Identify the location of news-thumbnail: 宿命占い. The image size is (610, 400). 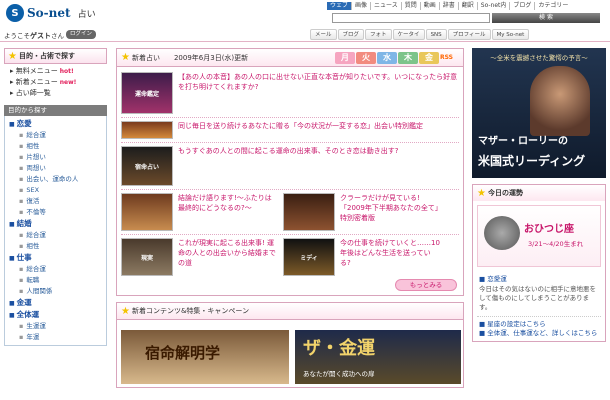
(147, 166).